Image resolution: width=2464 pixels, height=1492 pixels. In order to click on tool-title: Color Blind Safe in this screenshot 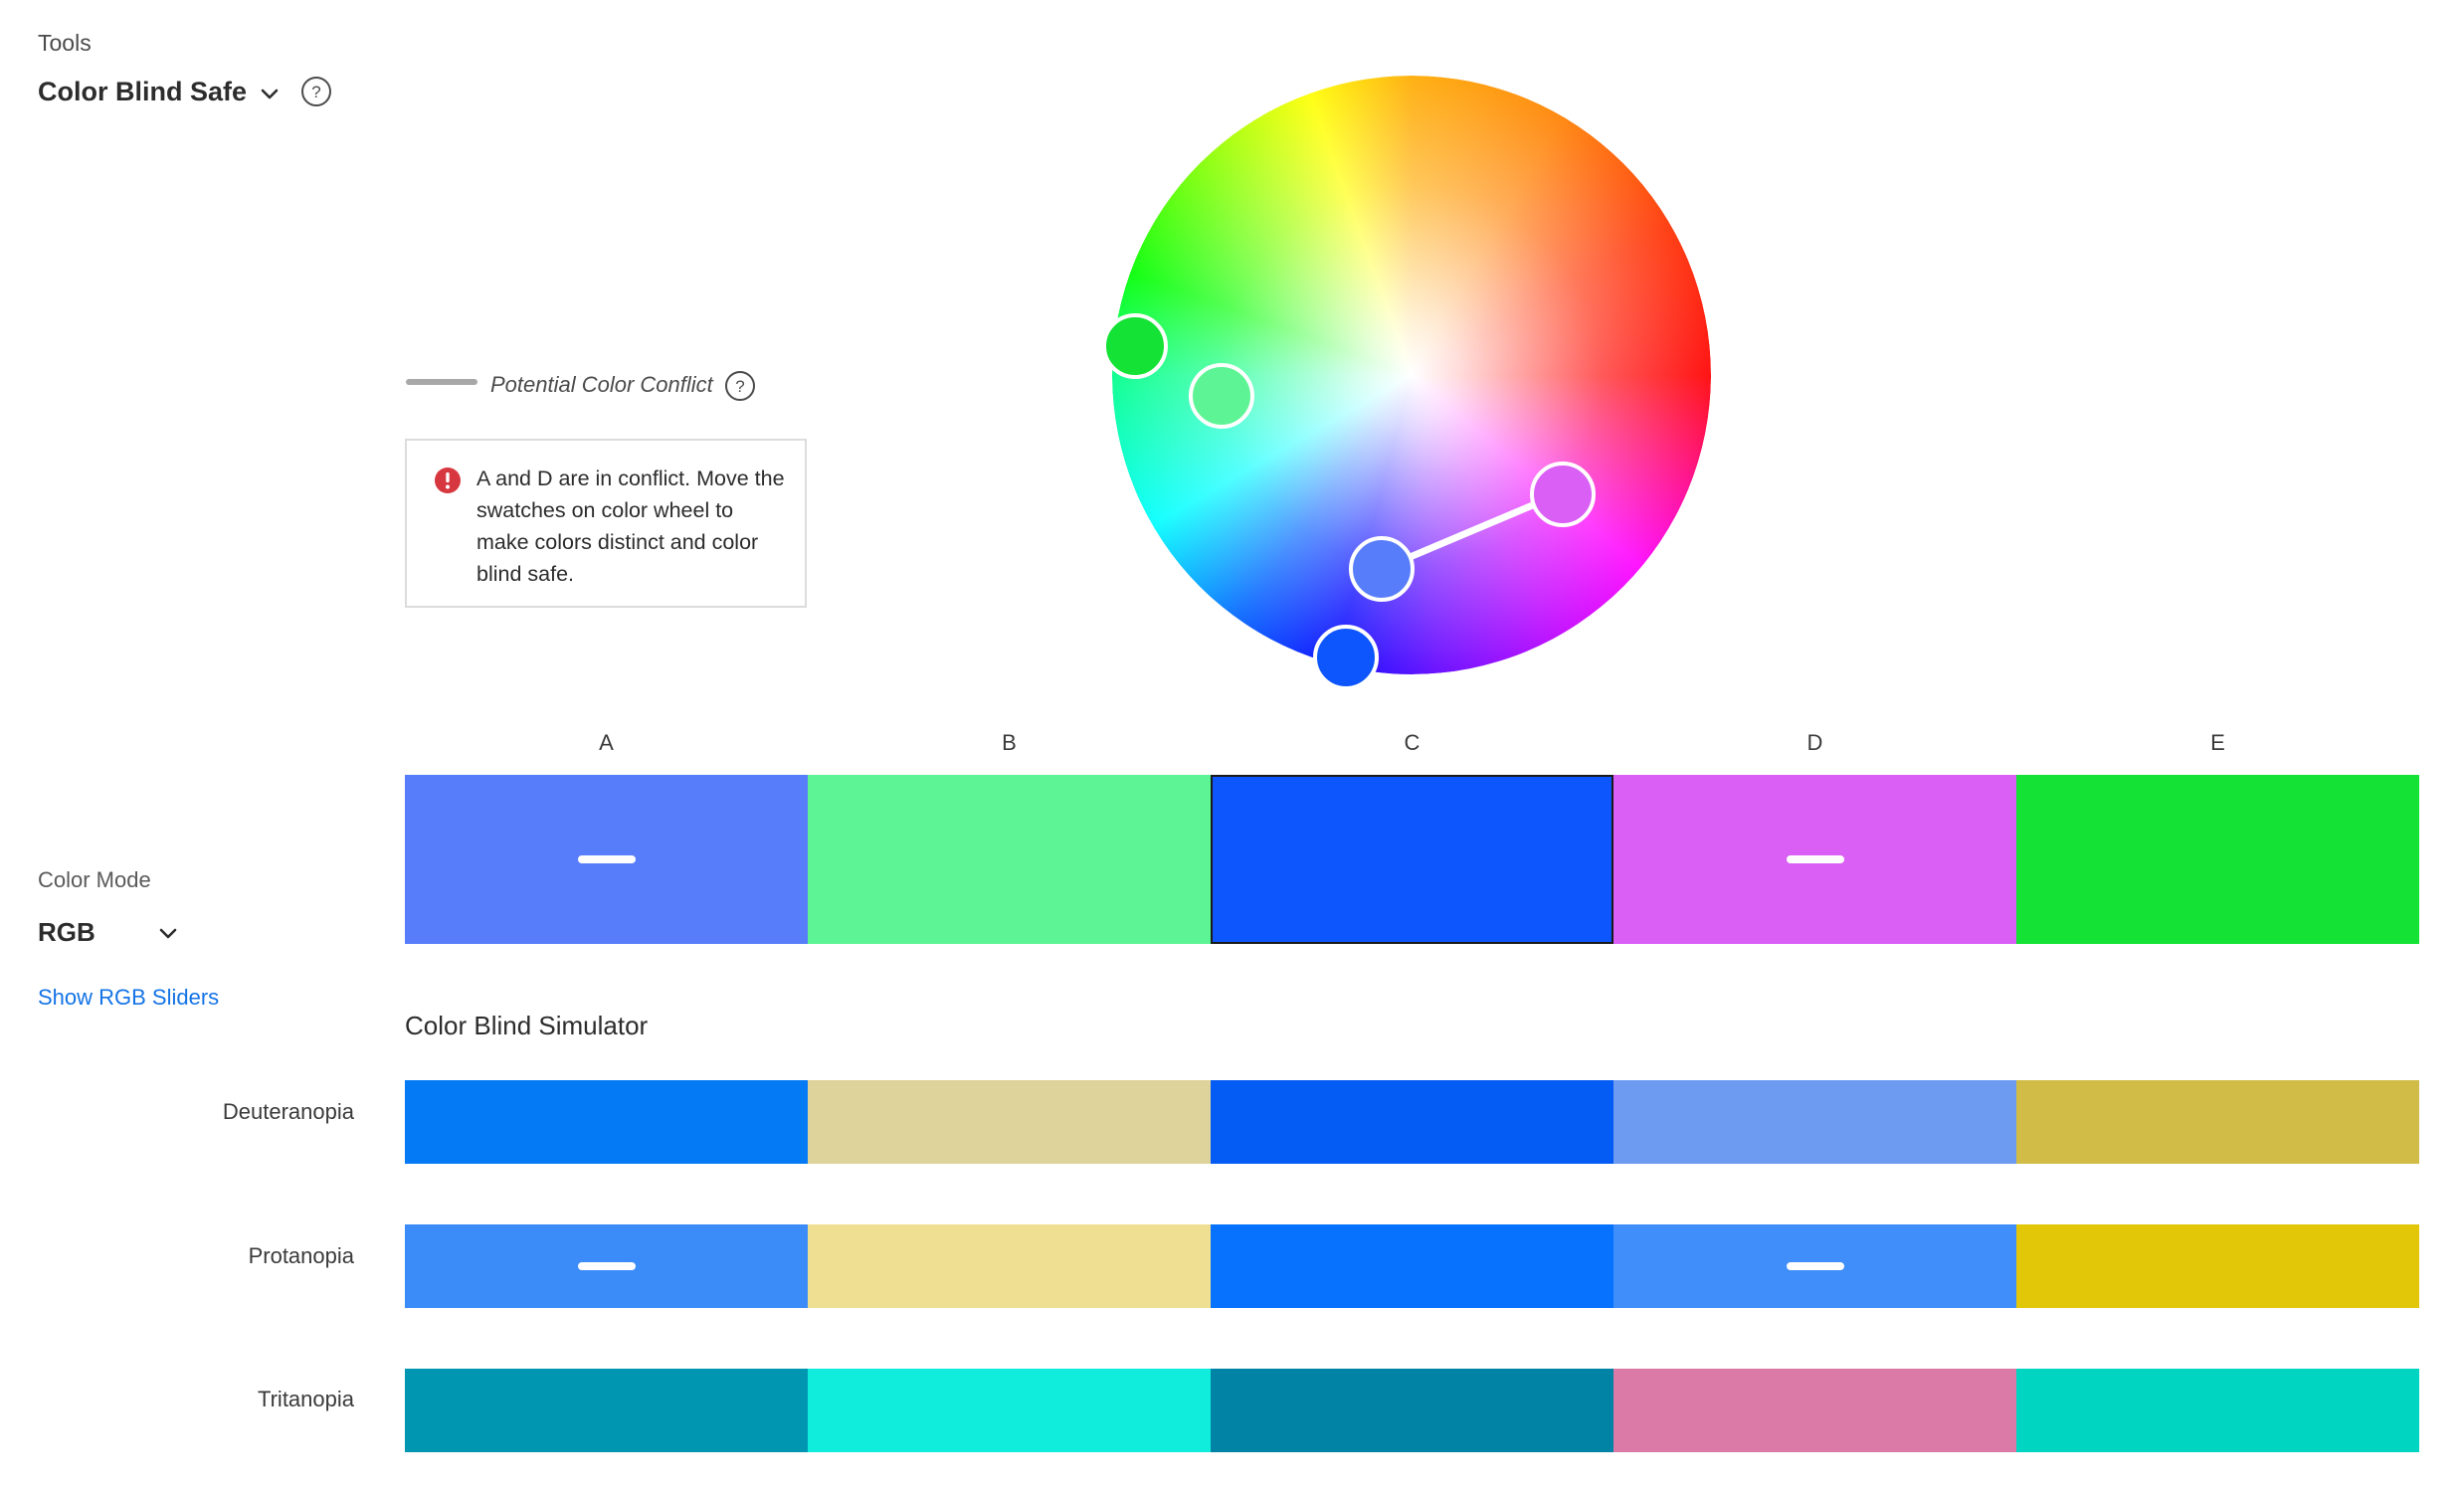, I will do `click(142, 92)`.